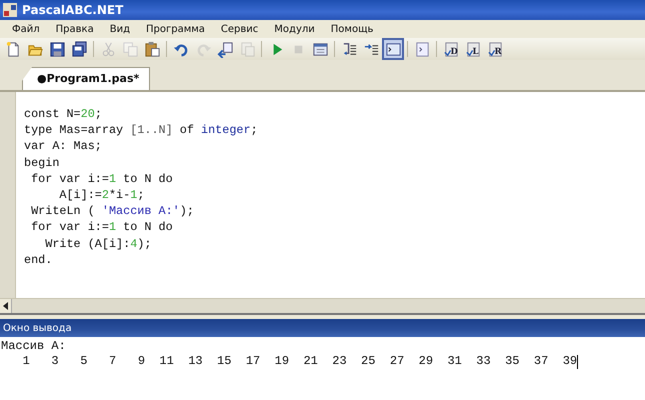 Image resolution: width=645 pixels, height=400 pixels. Describe the element at coordinates (112, 211) in the screenshot. I see `code-line: WriteLn ( 'Массив A:');` at that location.